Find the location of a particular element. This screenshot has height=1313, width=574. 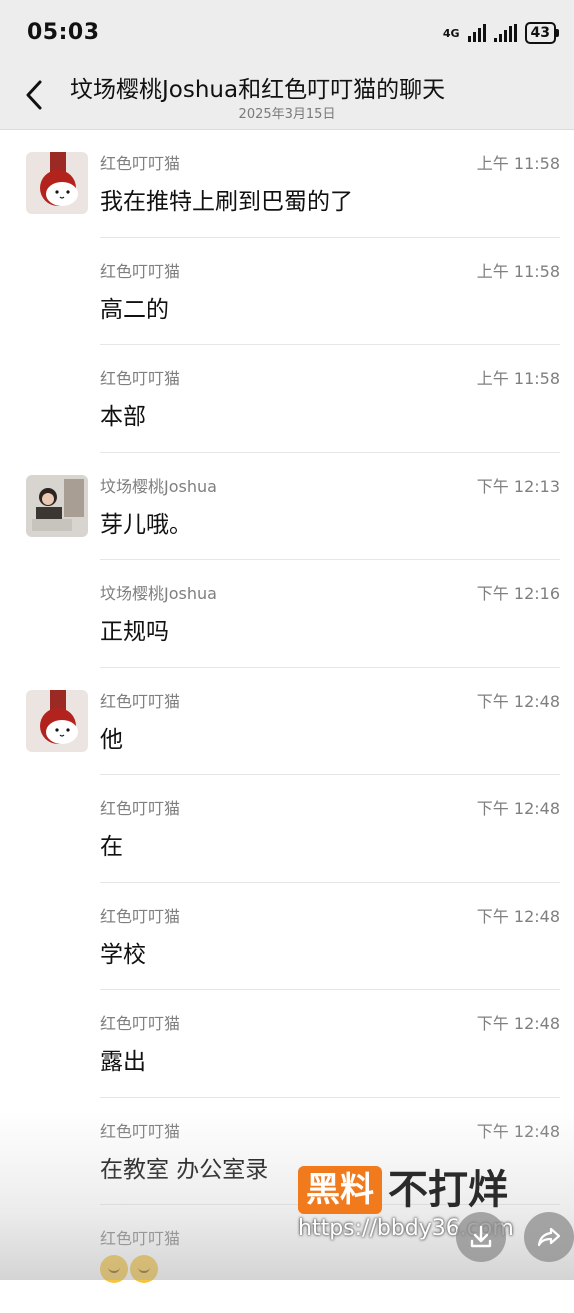

signal-icon-secondary is located at coordinates (505, 33).